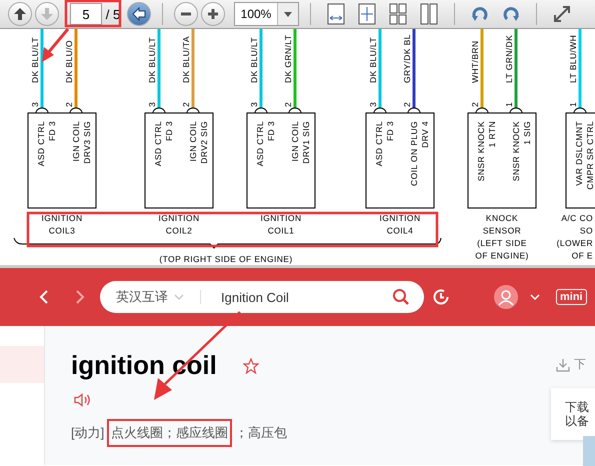  Describe the element at coordinates (250, 366) in the screenshot. I see `star-icon` at that location.